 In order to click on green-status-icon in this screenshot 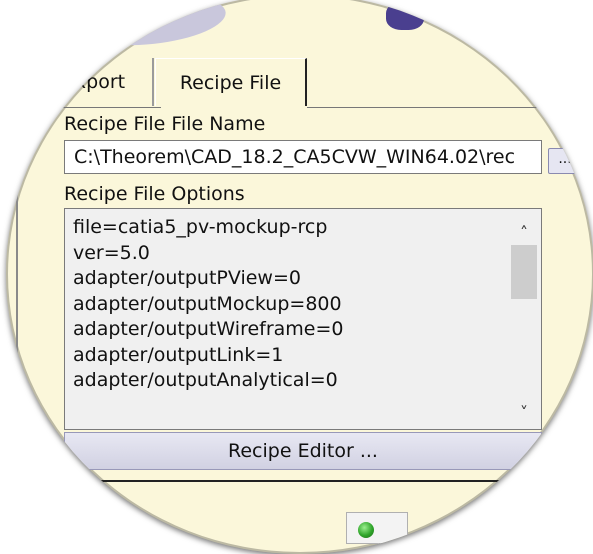, I will do `click(366, 530)`.